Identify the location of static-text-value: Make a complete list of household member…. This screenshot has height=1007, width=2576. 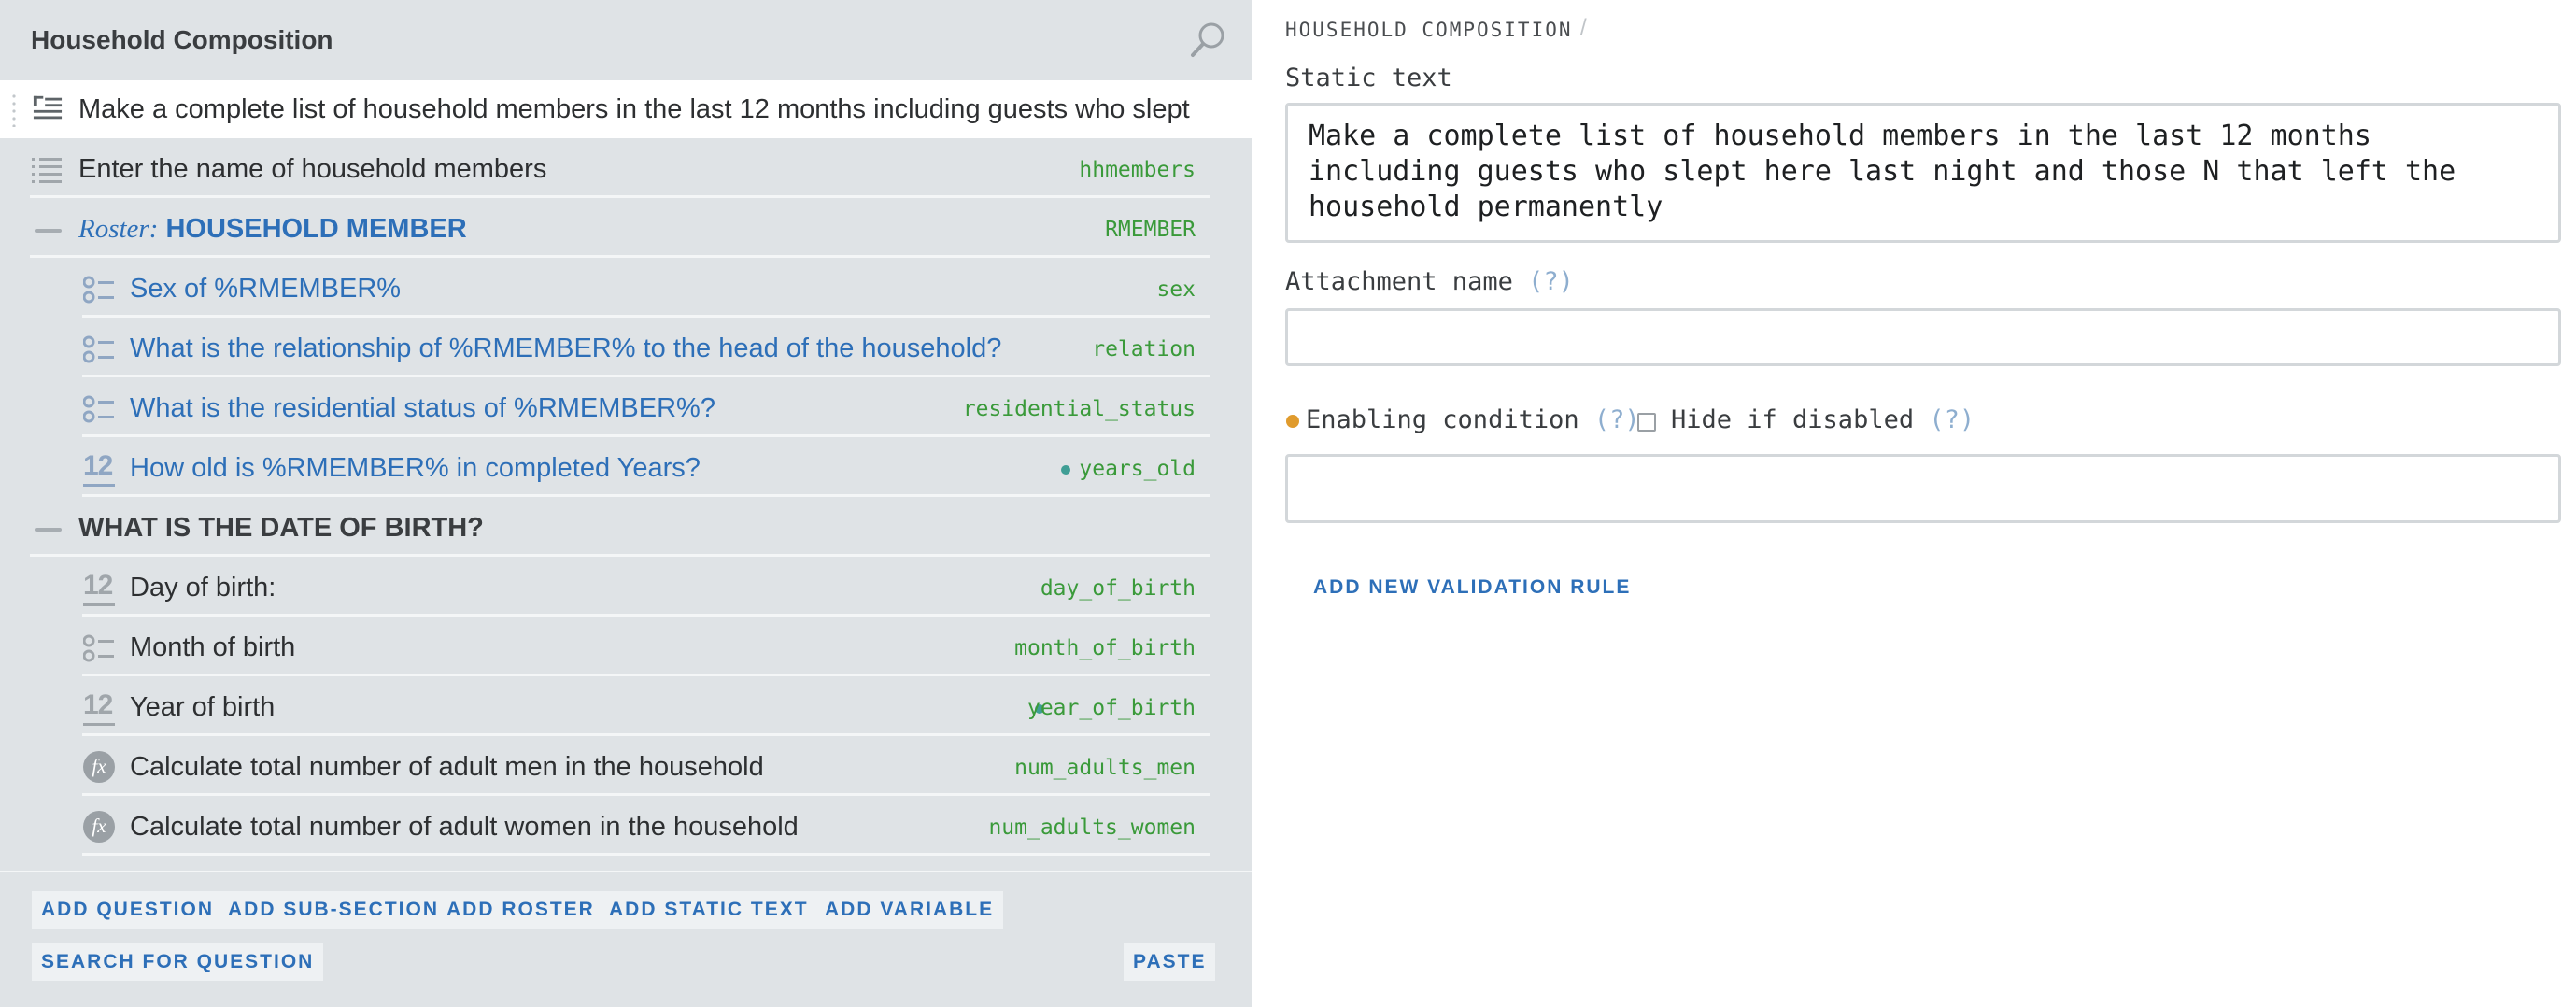
(1920, 172).